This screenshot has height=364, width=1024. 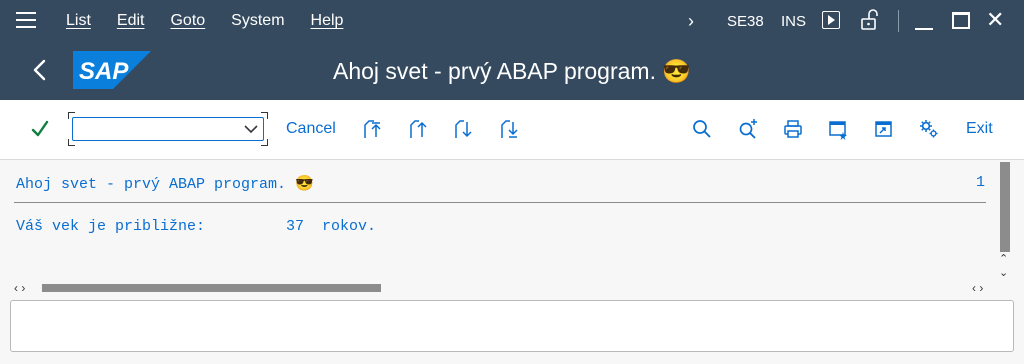 I want to click on close-icon: ✕, so click(x=995, y=20).